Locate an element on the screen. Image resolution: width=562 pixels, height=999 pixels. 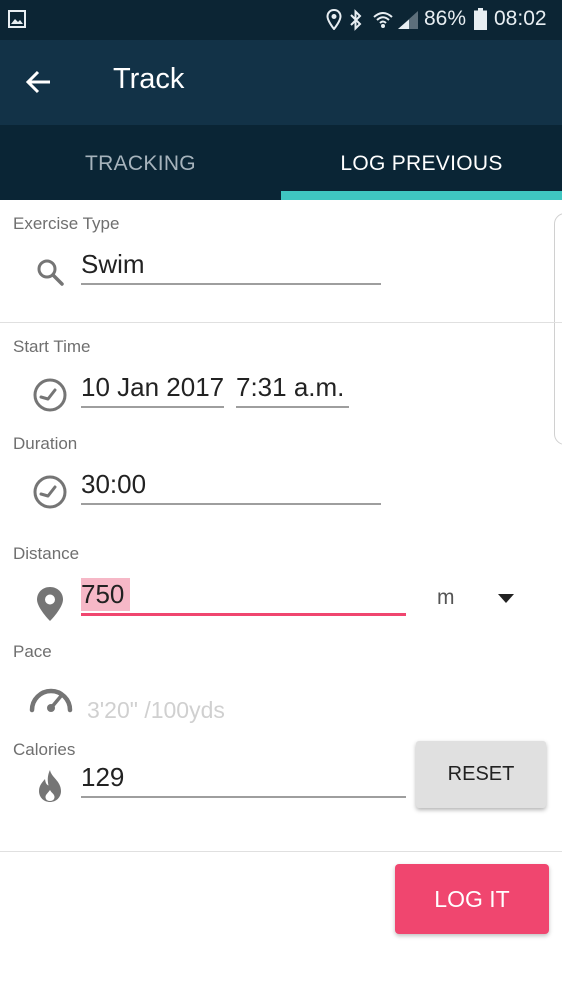
location-pin-icon is located at coordinates (50, 604).